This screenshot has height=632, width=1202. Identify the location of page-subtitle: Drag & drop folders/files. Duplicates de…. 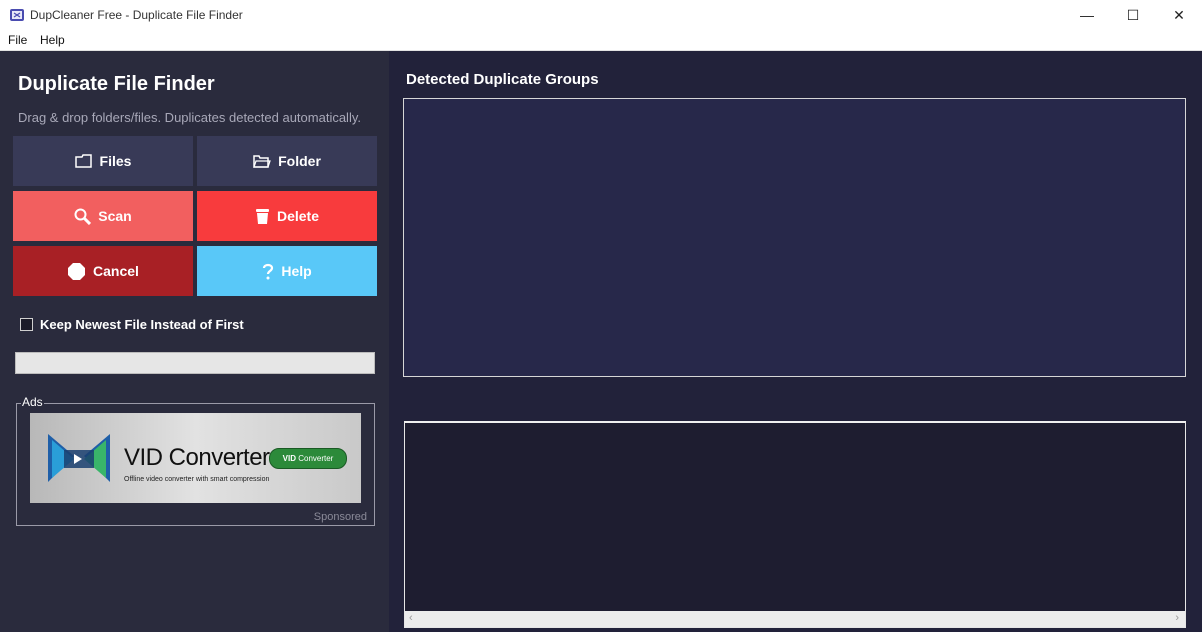
(189, 117).